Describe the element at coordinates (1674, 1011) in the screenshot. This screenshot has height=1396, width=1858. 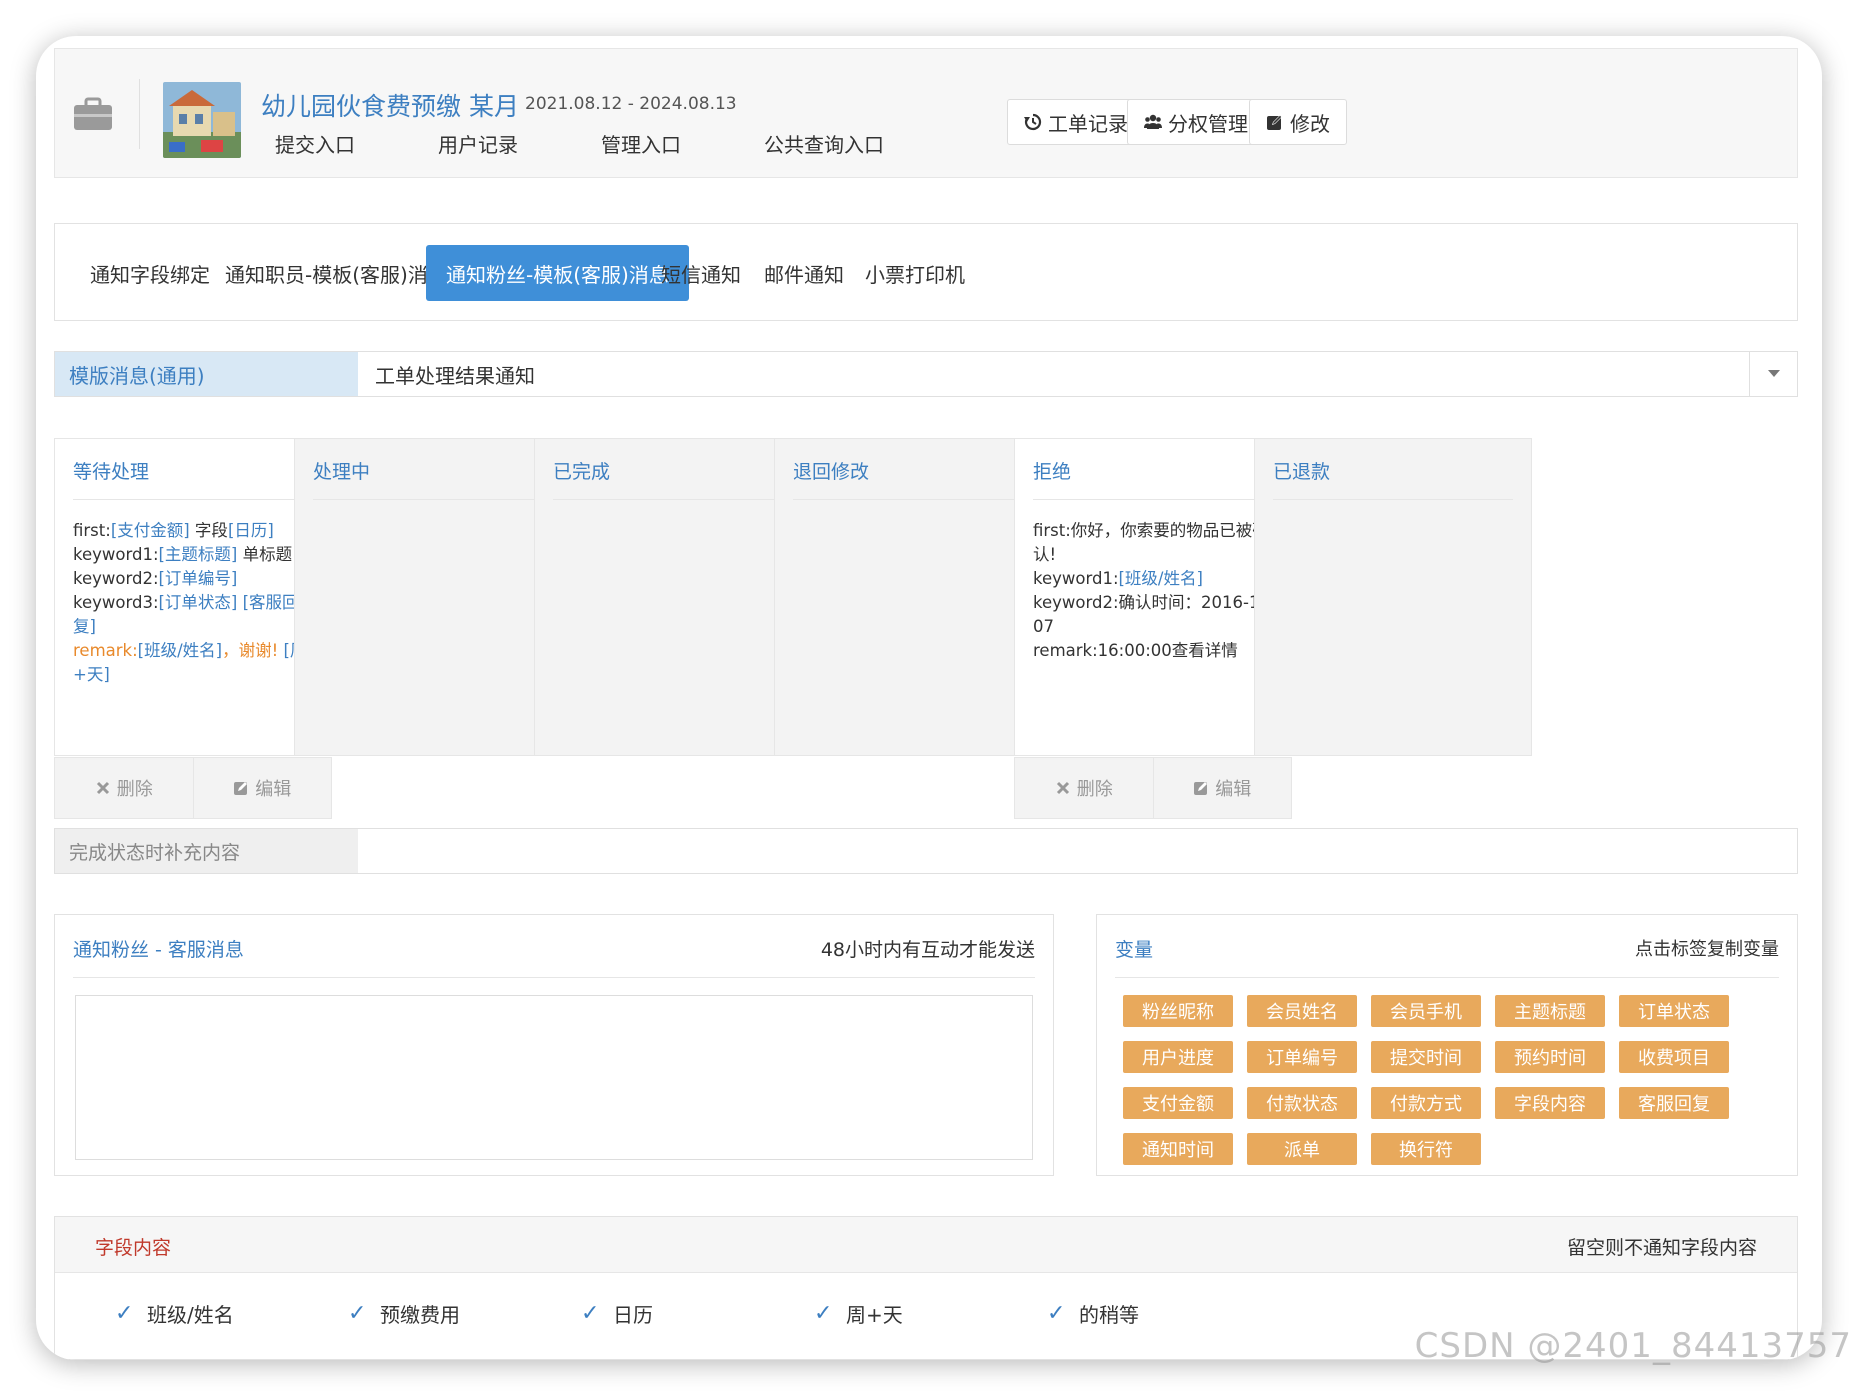
I see `variable-tag: 订单状态` at that location.